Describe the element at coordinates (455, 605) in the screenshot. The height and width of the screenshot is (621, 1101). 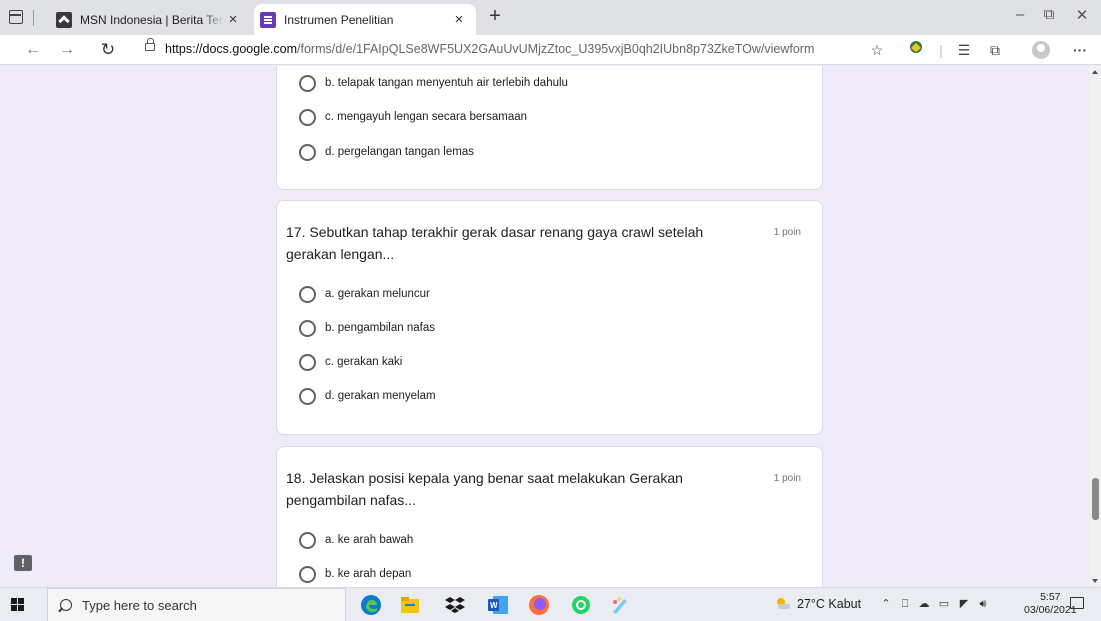
I see `dropbox-icon` at that location.